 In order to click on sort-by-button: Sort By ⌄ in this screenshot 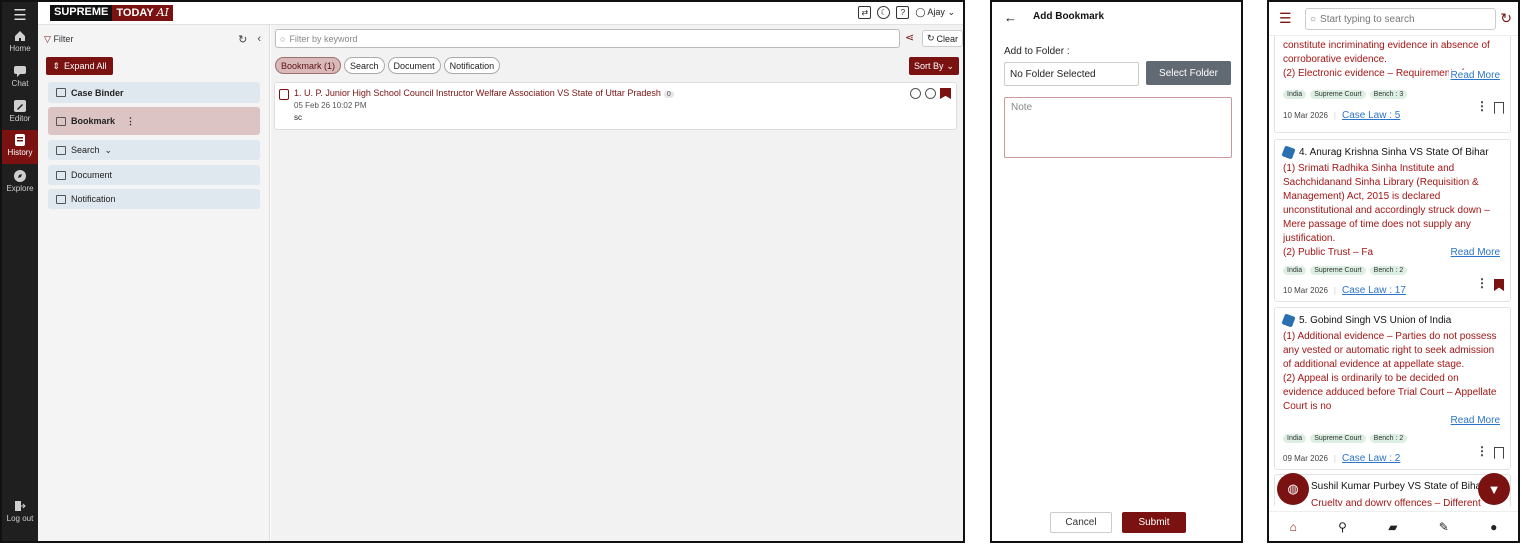, I will do `click(933, 66)`.